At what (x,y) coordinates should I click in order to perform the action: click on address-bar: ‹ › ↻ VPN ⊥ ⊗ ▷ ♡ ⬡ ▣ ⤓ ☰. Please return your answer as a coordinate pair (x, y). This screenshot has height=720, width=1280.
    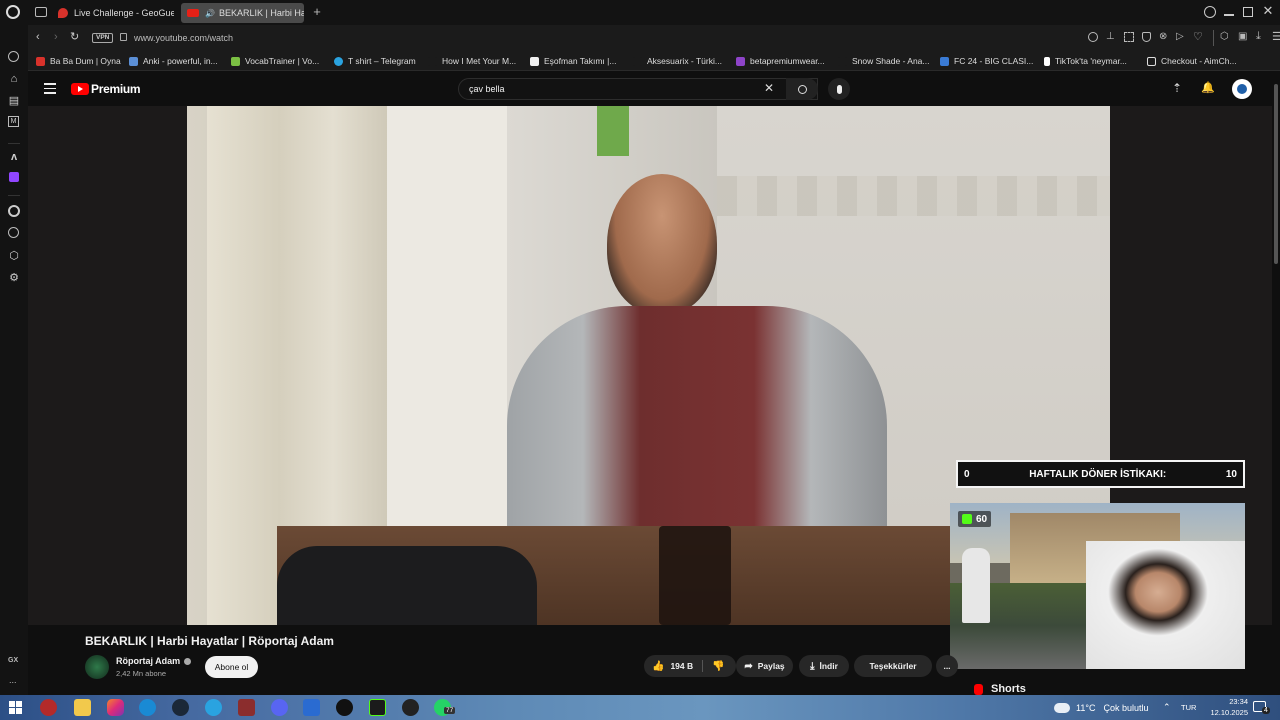
    Looking at the image, I should click on (654, 38).